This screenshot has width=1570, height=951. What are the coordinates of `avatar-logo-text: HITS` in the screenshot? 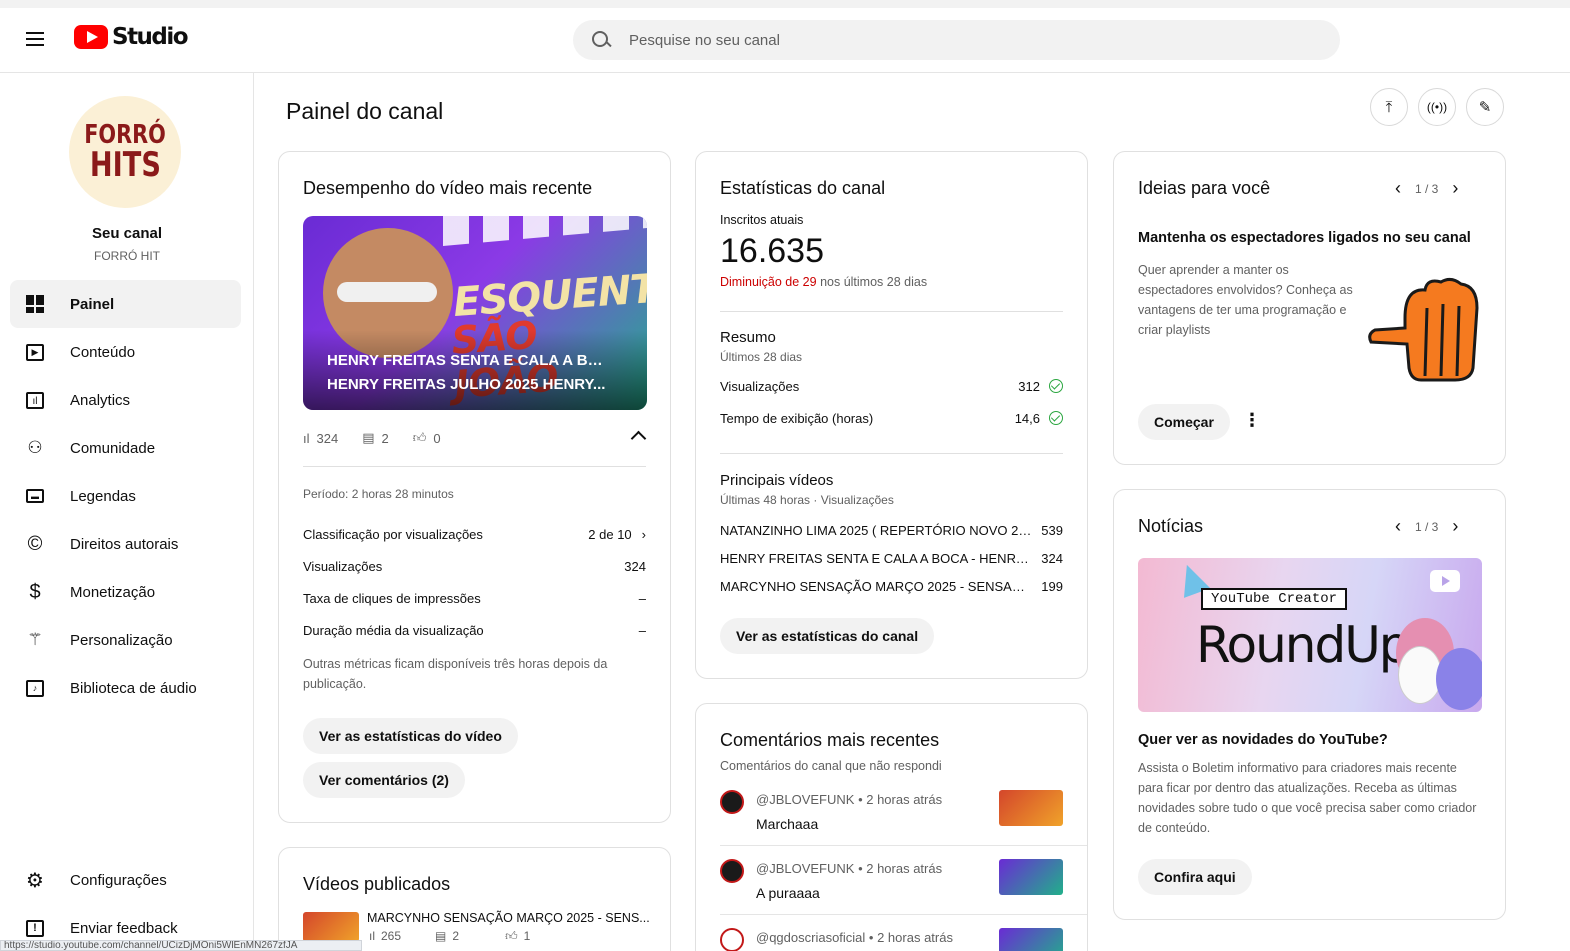 It's located at (125, 165).